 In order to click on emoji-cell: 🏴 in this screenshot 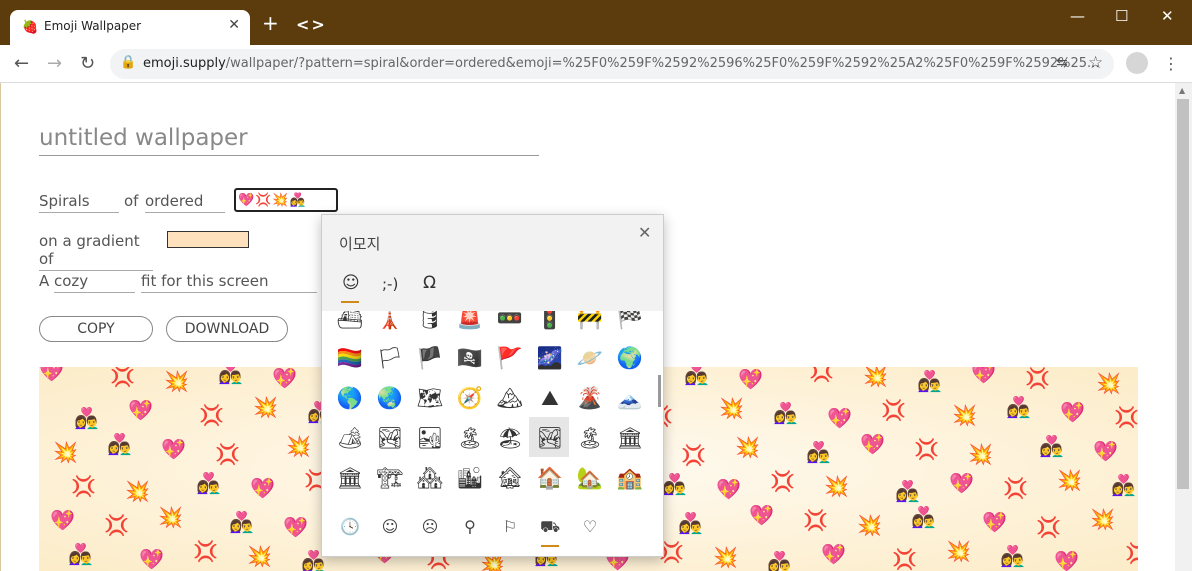, I will do `click(430, 358)`.